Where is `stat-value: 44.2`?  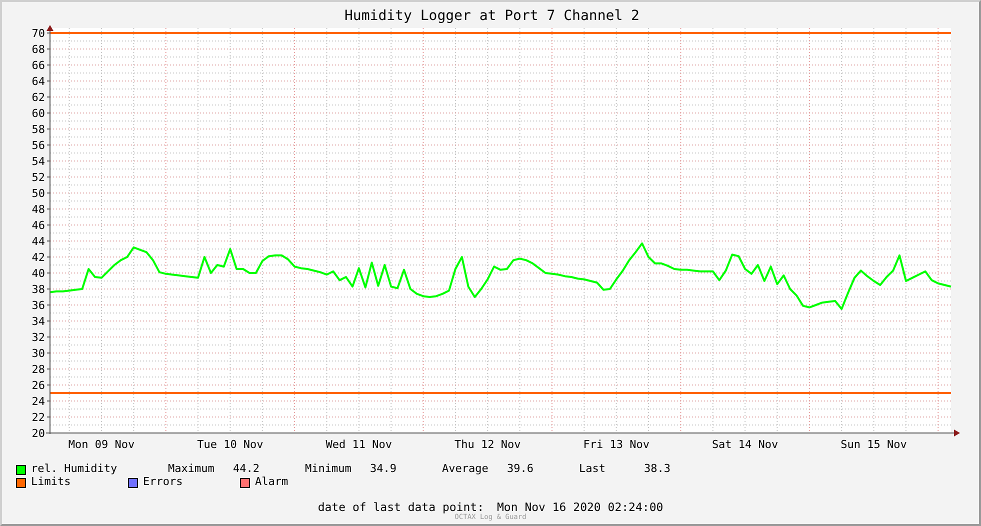 stat-value: 44.2 is located at coordinates (246, 468).